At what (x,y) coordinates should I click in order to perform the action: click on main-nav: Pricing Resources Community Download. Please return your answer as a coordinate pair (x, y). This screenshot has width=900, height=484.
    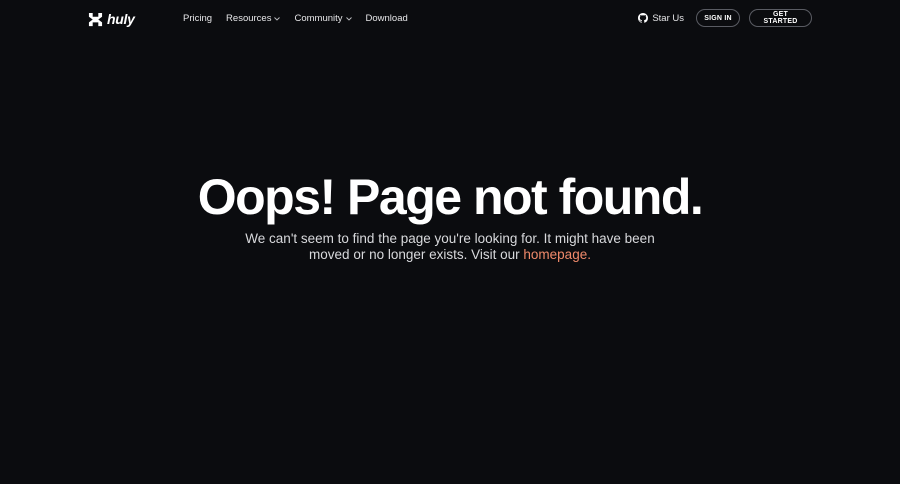
    Looking at the image, I should click on (295, 18).